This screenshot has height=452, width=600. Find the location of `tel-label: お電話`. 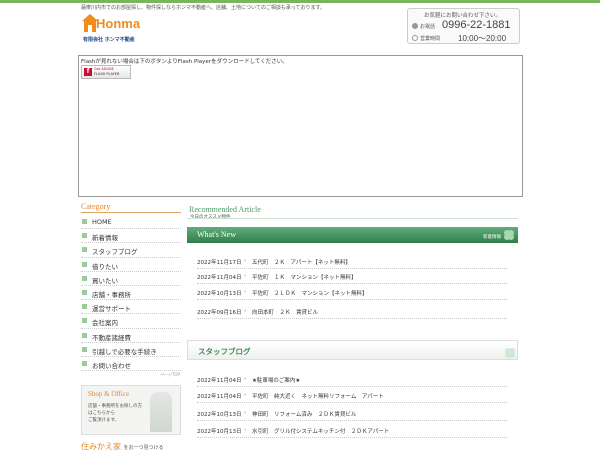

tel-label: お電話 is located at coordinates (428, 27).